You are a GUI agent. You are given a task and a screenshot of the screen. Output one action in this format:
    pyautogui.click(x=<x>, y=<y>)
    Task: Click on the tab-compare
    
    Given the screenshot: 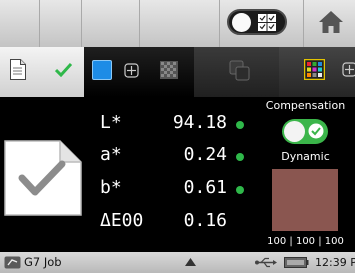 What is the action you would take?
    pyautogui.click(x=236, y=72)
    